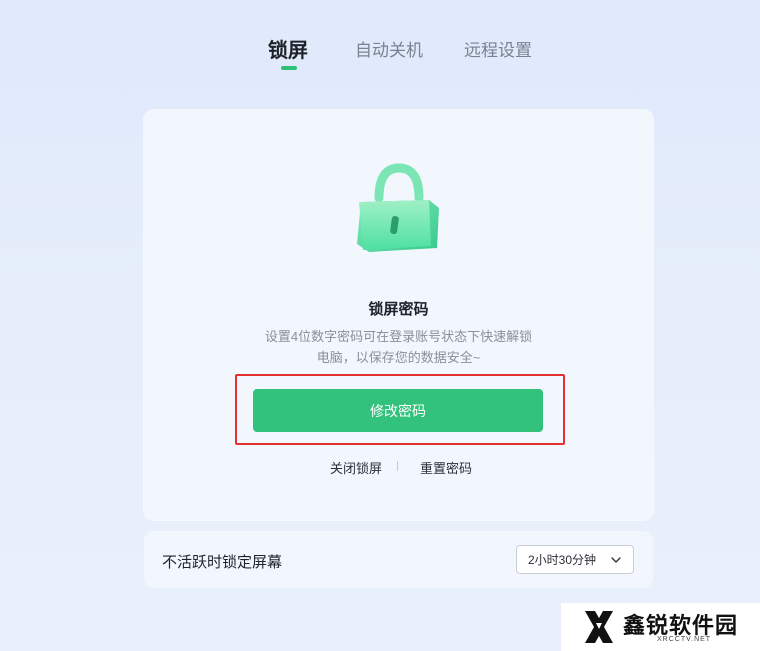 The width and height of the screenshot is (760, 651). What do you see at coordinates (289, 68) in the screenshot?
I see `active-tab-indicator` at bounding box center [289, 68].